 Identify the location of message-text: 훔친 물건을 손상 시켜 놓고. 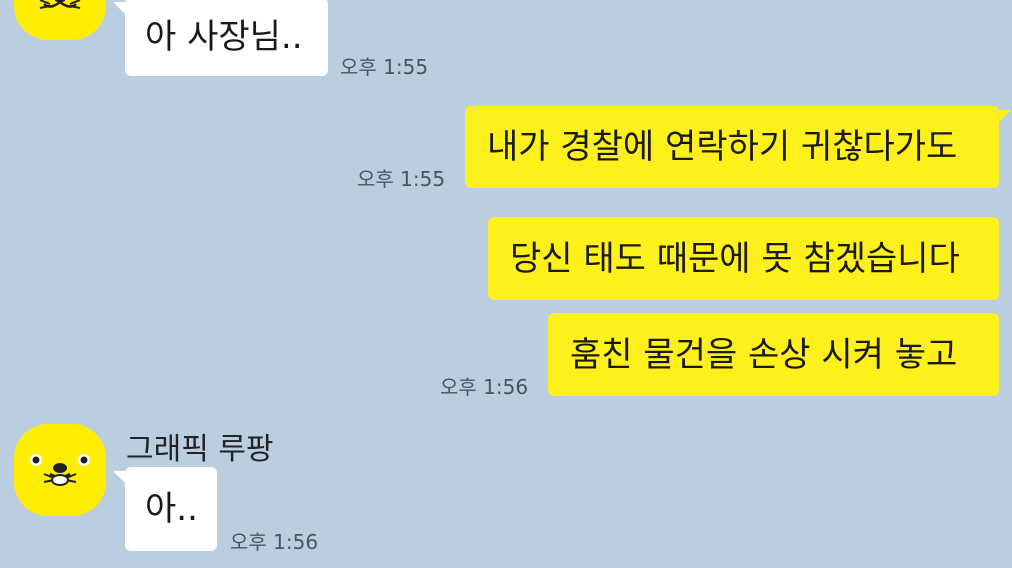
(764, 354).